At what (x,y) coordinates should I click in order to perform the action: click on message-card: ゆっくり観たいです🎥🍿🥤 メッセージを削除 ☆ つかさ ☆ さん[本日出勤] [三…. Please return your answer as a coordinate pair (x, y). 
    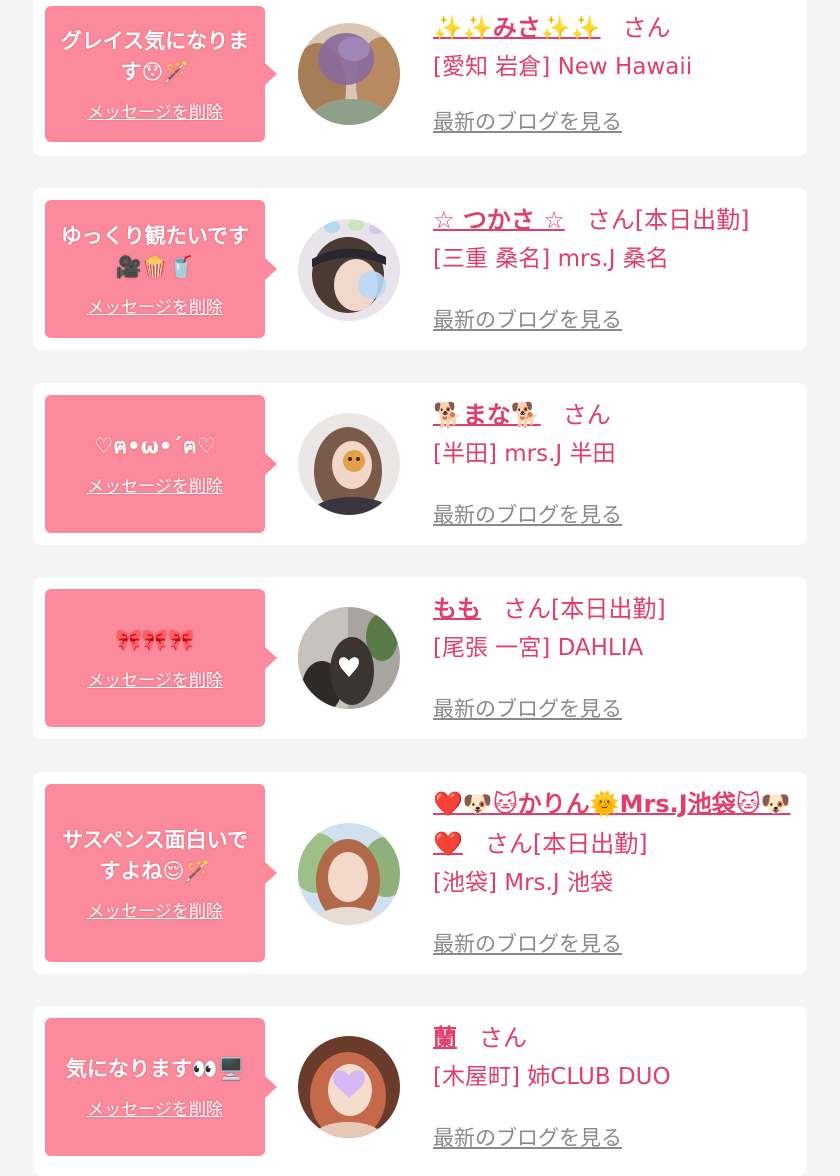
    Looking at the image, I should click on (420, 269).